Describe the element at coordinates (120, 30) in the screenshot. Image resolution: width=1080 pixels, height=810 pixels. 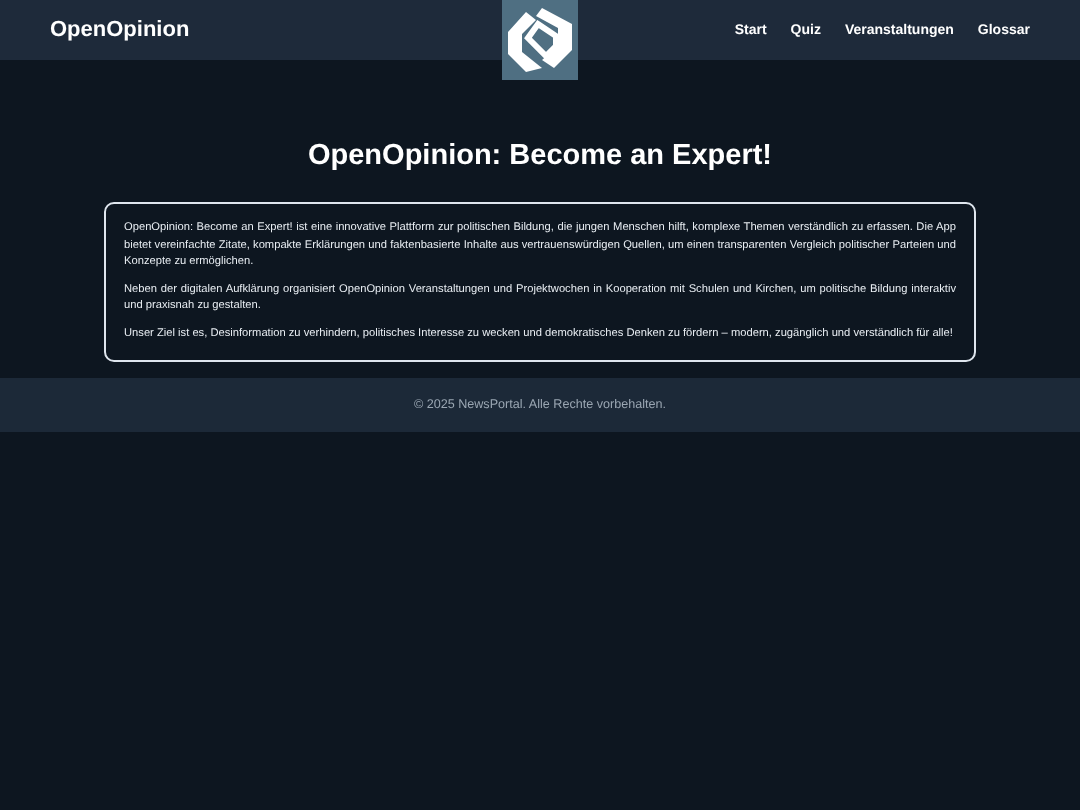
I see `brand-name: OpenOpinion` at that location.